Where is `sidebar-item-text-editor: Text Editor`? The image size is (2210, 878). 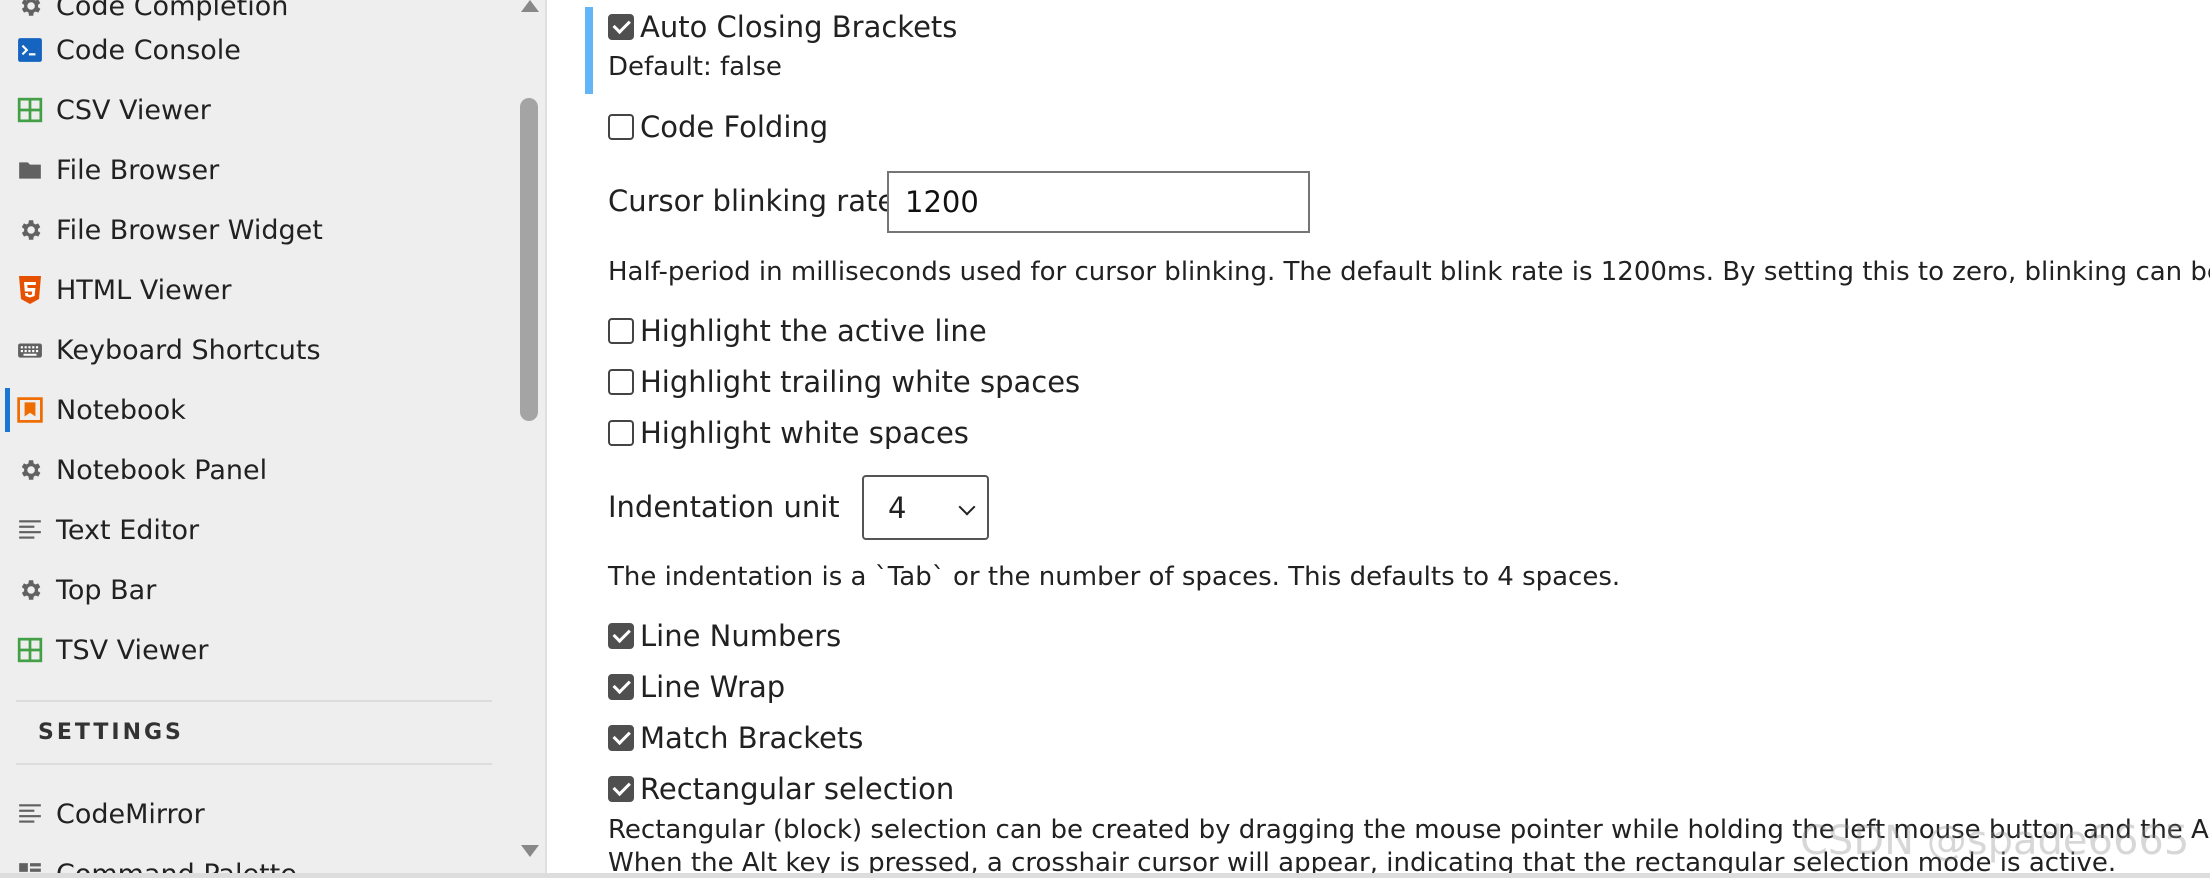 sidebar-item-text-editor: Text Editor is located at coordinates (250, 530).